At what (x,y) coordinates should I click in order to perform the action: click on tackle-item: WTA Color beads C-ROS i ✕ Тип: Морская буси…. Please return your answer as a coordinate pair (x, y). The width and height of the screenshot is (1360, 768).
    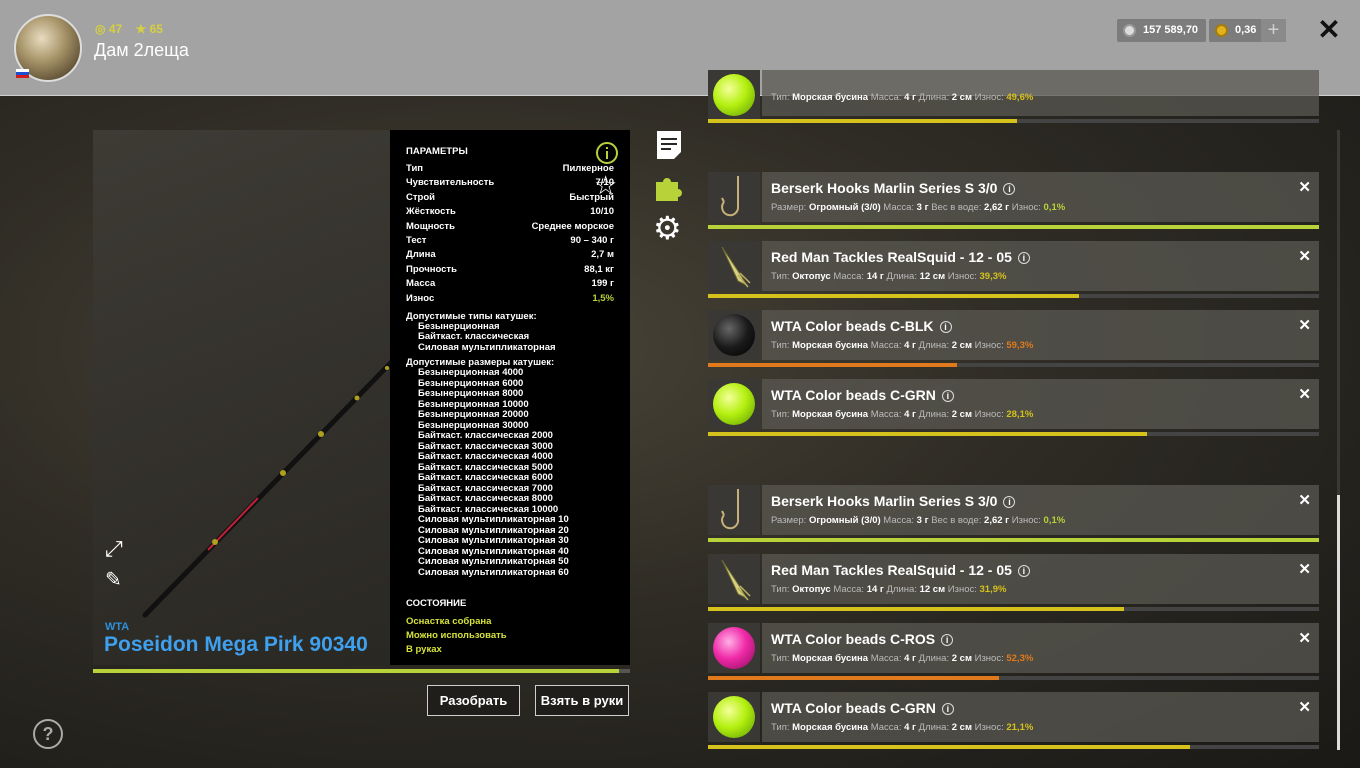
    Looking at the image, I should click on (1013, 648).